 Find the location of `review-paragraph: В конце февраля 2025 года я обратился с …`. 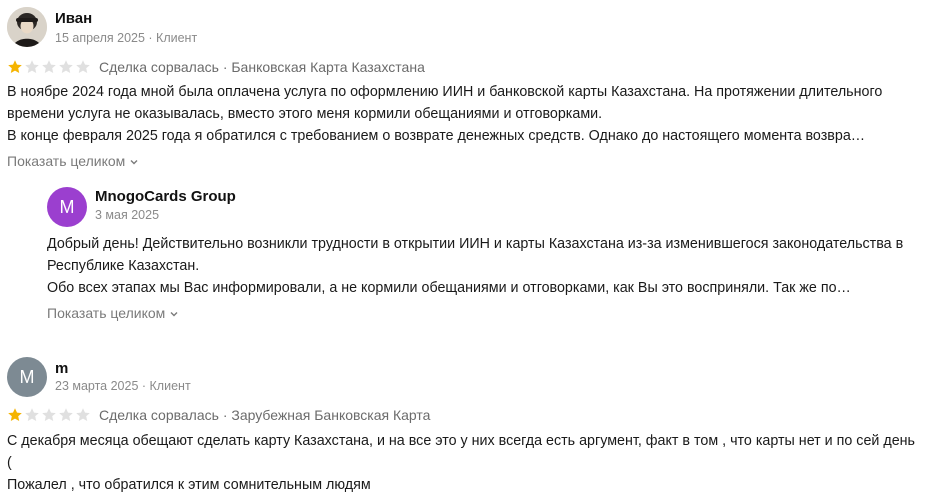

review-paragraph: В конце февраля 2025 года я обратился с … is located at coordinates (436, 136).